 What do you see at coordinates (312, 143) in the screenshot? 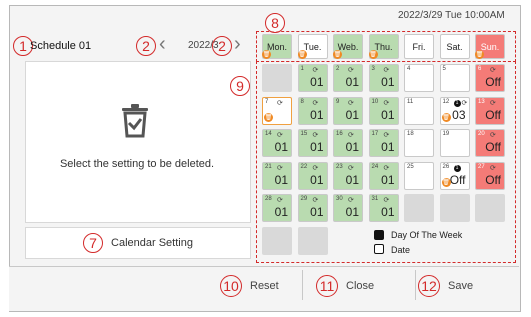
I see `calendar-cell: 15 ⟳ 01` at bounding box center [312, 143].